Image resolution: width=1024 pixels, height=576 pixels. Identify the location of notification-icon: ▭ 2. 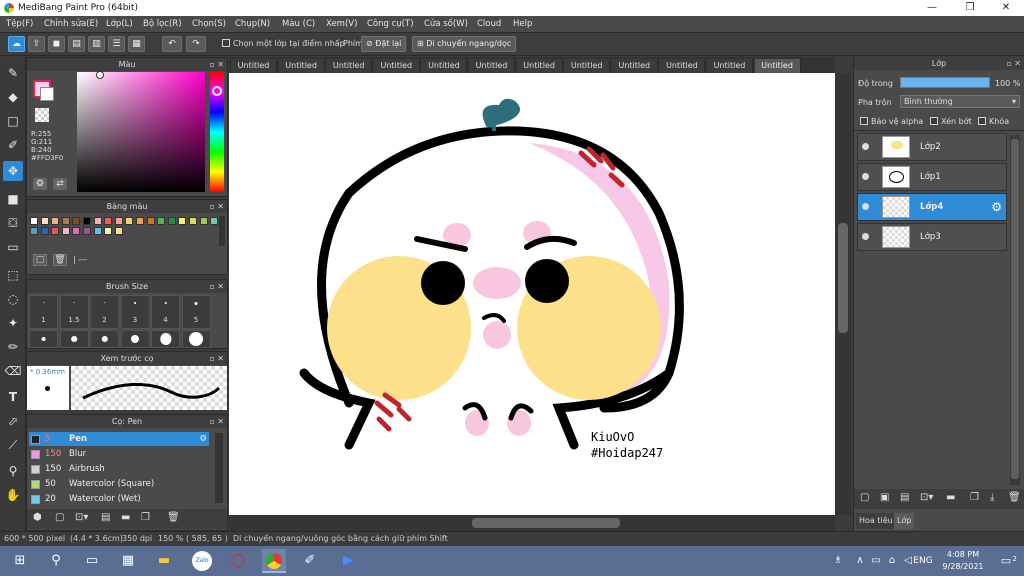
(1006, 561).